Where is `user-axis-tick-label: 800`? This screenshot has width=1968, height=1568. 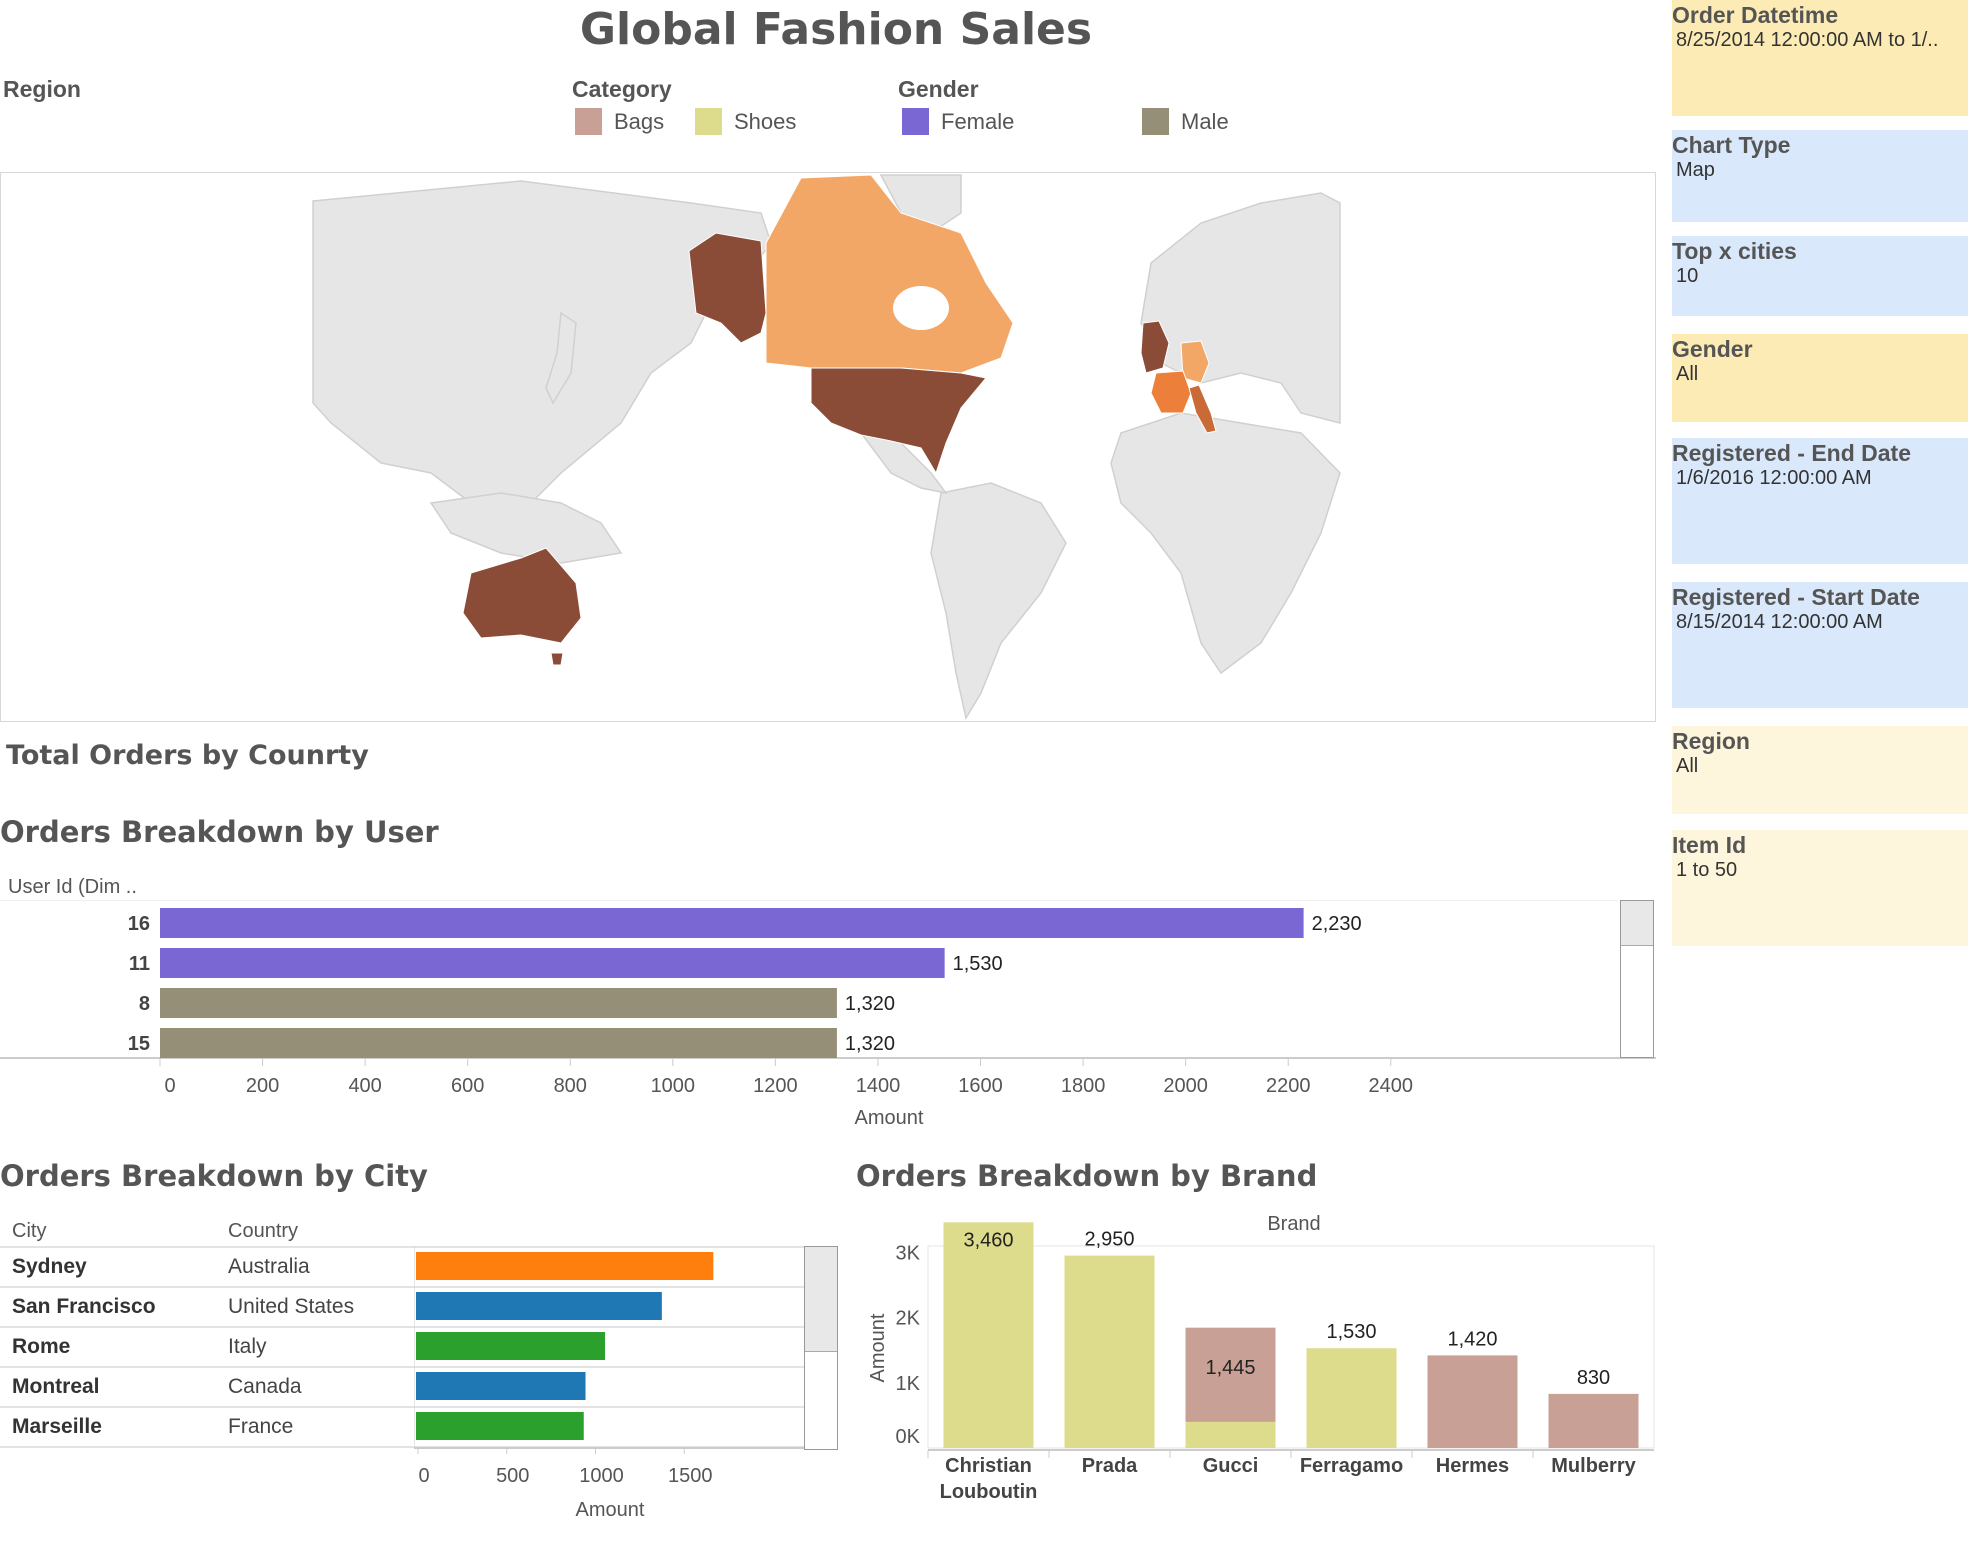 user-axis-tick-label: 800 is located at coordinates (570, 1086).